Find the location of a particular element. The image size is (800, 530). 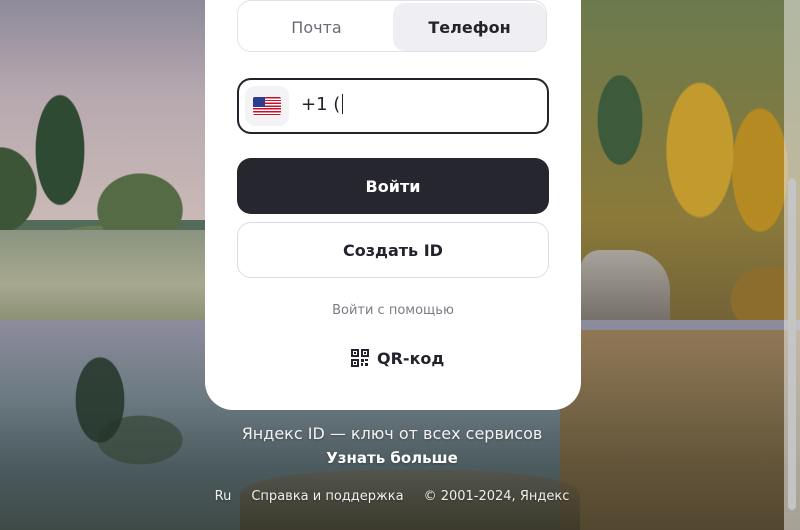

help-link: Справка и поддержка is located at coordinates (327, 496).